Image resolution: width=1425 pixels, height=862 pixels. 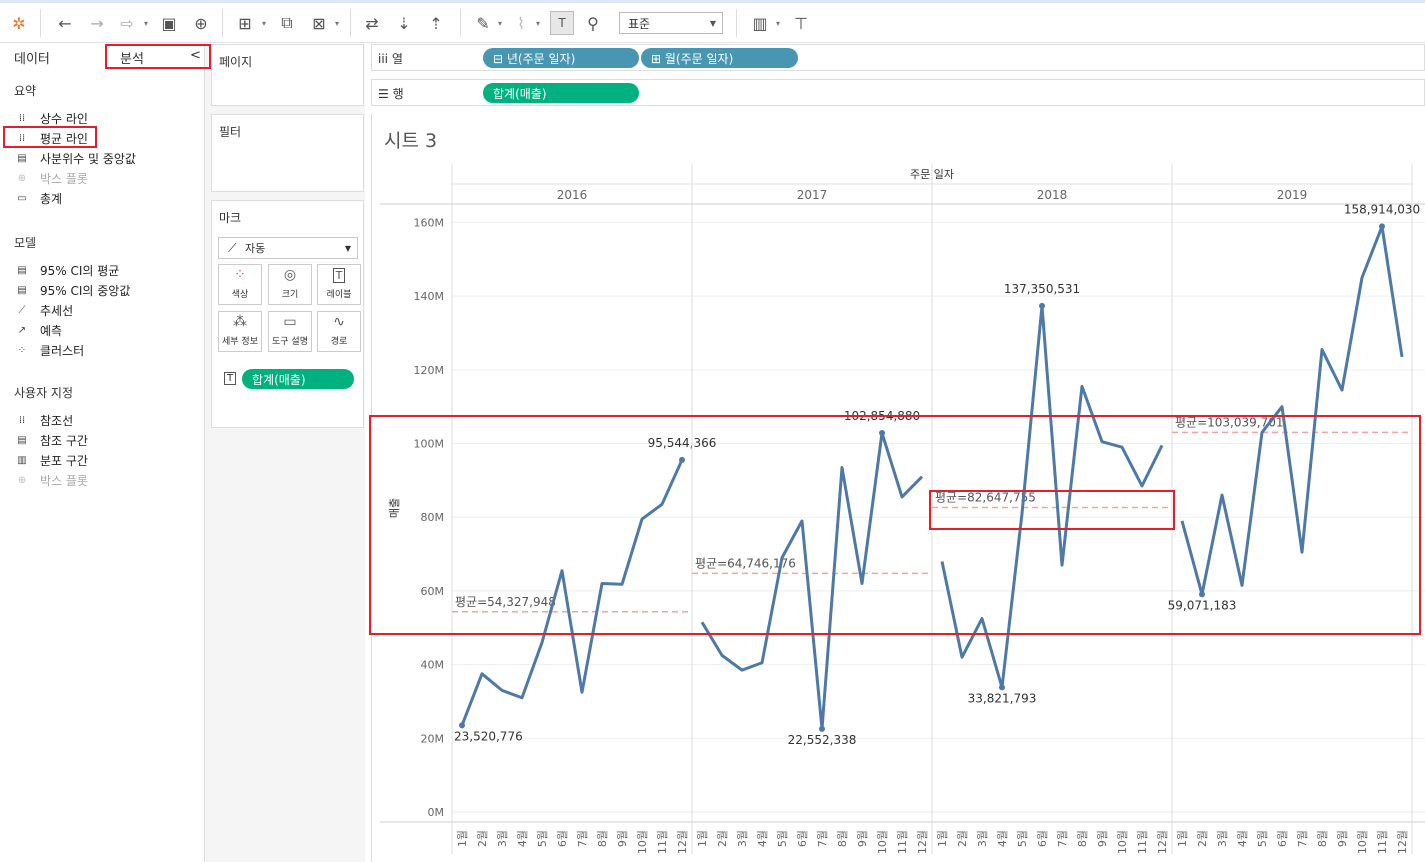 What do you see at coordinates (57, 420) in the screenshot?
I see `item-label: 참조선` at bounding box center [57, 420].